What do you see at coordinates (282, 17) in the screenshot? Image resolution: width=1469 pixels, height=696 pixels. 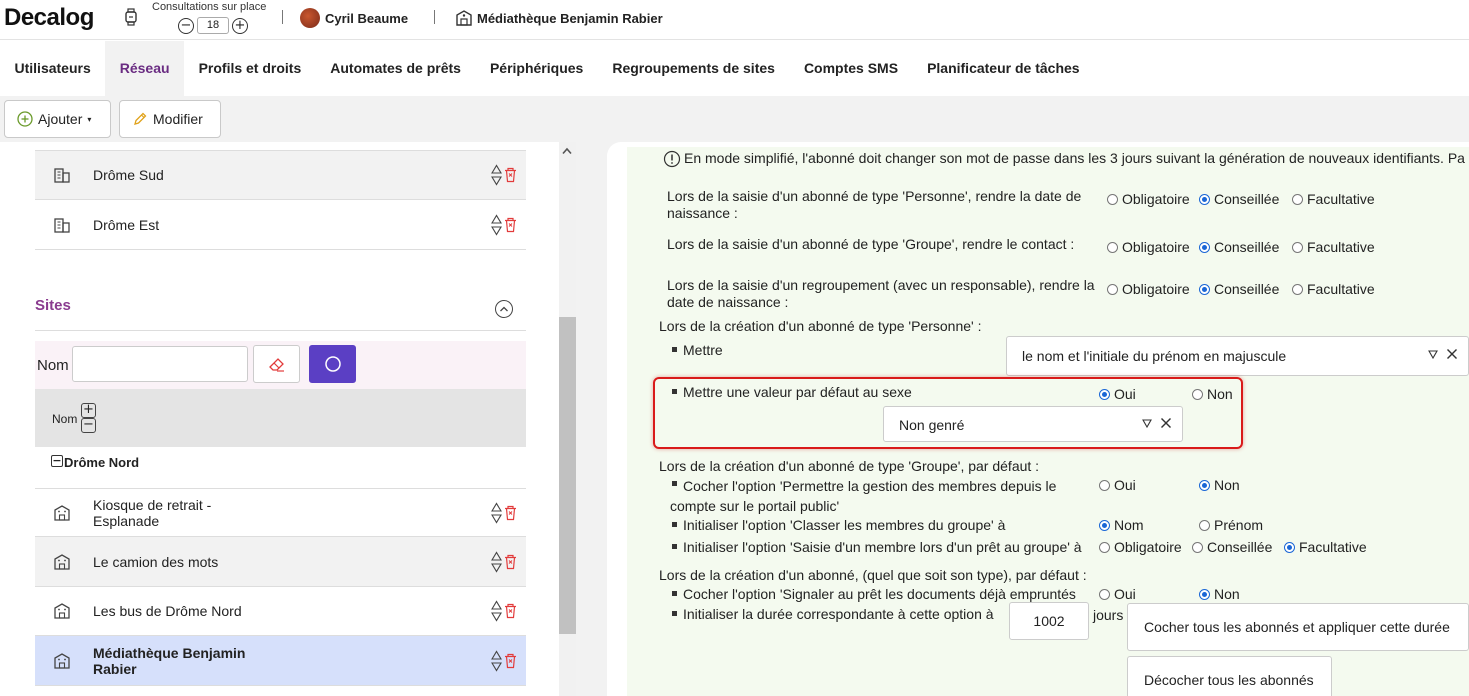 I see `divider` at bounding box center [282, 17].